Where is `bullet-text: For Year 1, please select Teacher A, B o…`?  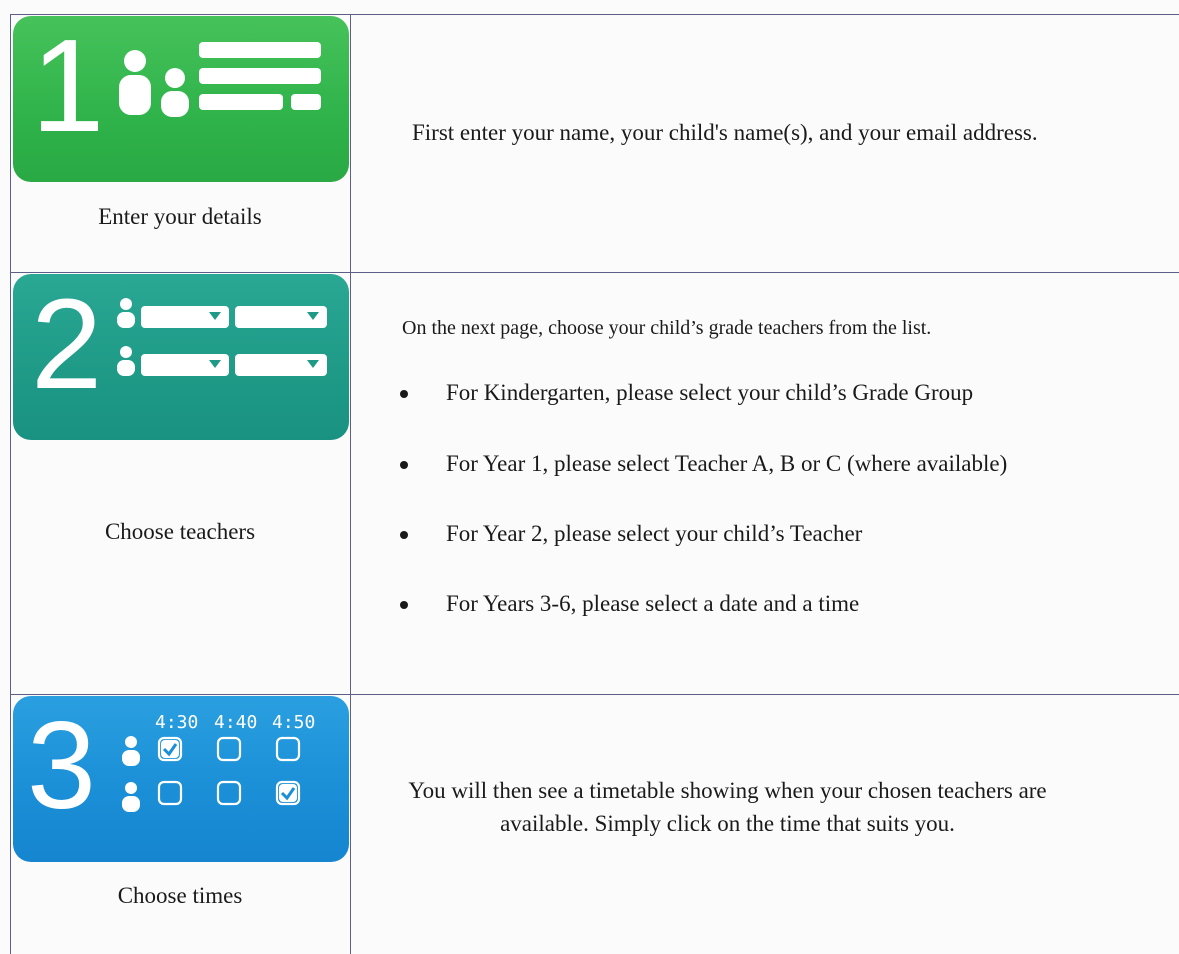 bullet-text: For Year 1, please select Teacher A, B o… is located at coordinates (727, 463).